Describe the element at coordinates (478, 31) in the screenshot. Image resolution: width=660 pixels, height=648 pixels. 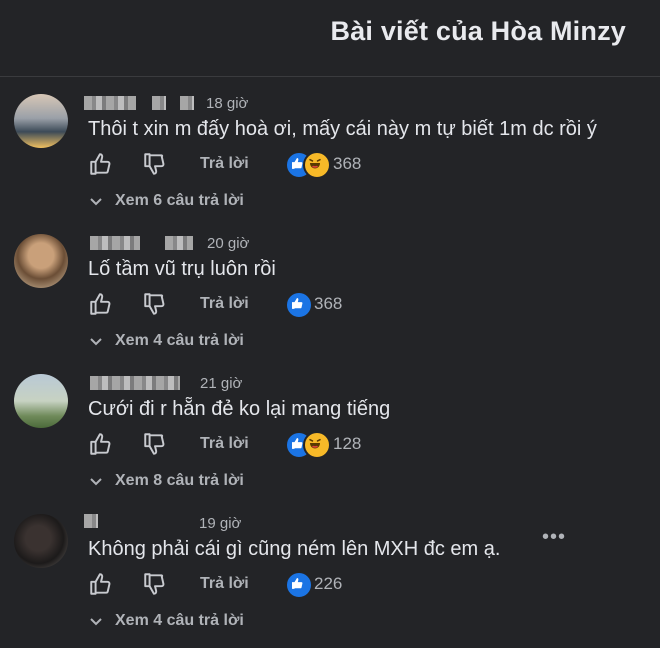
I see `page-title: Bài viết của Hòa Minzy` at that location.